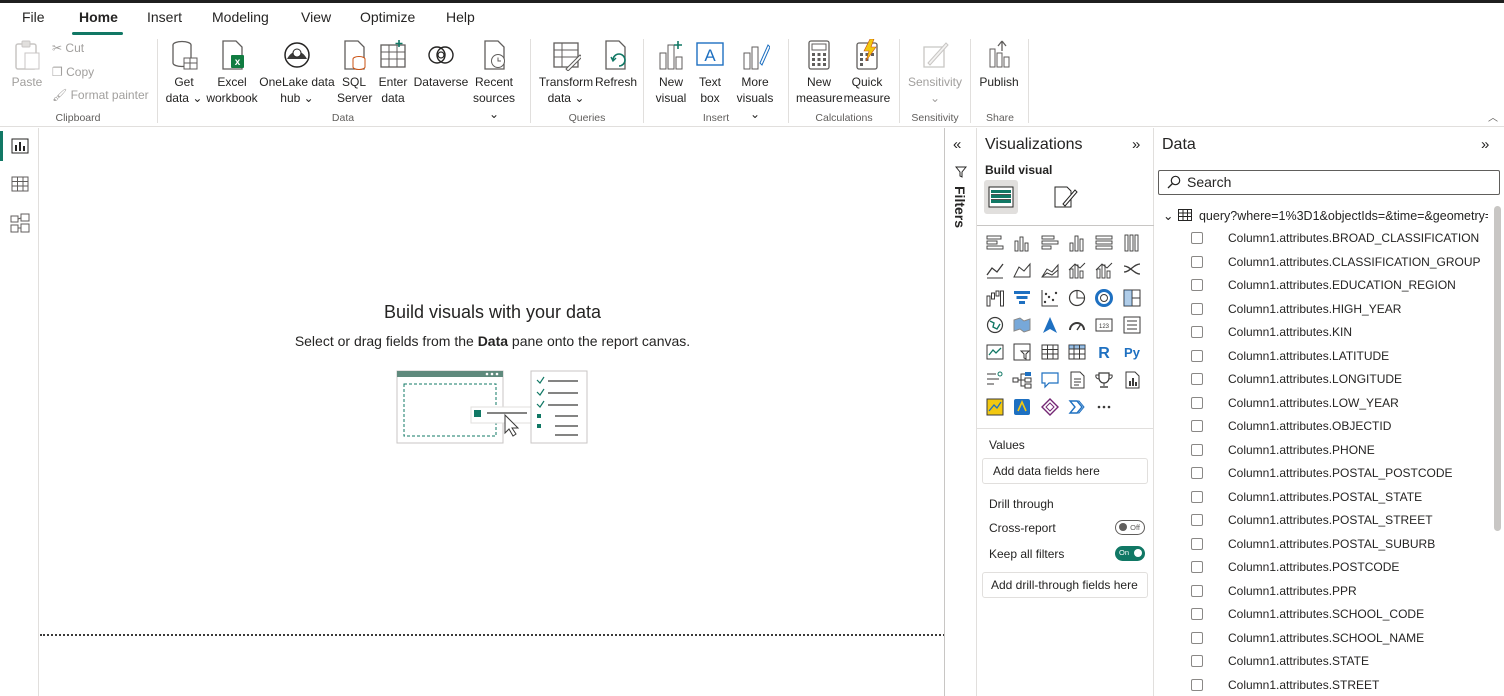  What do you see at coordinates (957, 144) in the screenshot?
I see `expand-filters-icon: «` at bounding box center [957, 144].